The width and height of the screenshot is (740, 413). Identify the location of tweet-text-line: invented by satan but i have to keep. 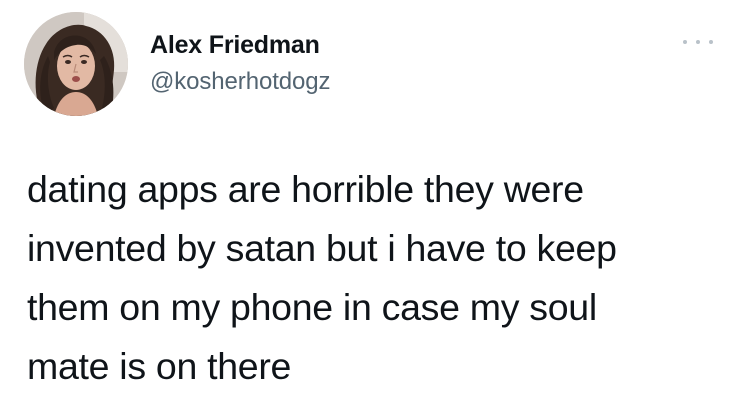
(322, 248).